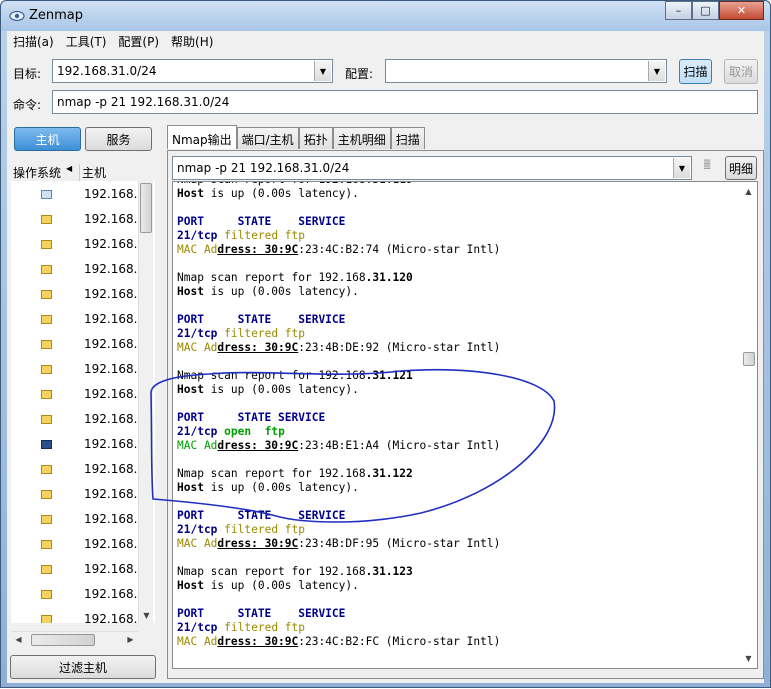 The image size is (771, 689). Describe the element at coordinates (192, 41) in the screenshot. I see `menu-help: 帮助(H)` at that location.